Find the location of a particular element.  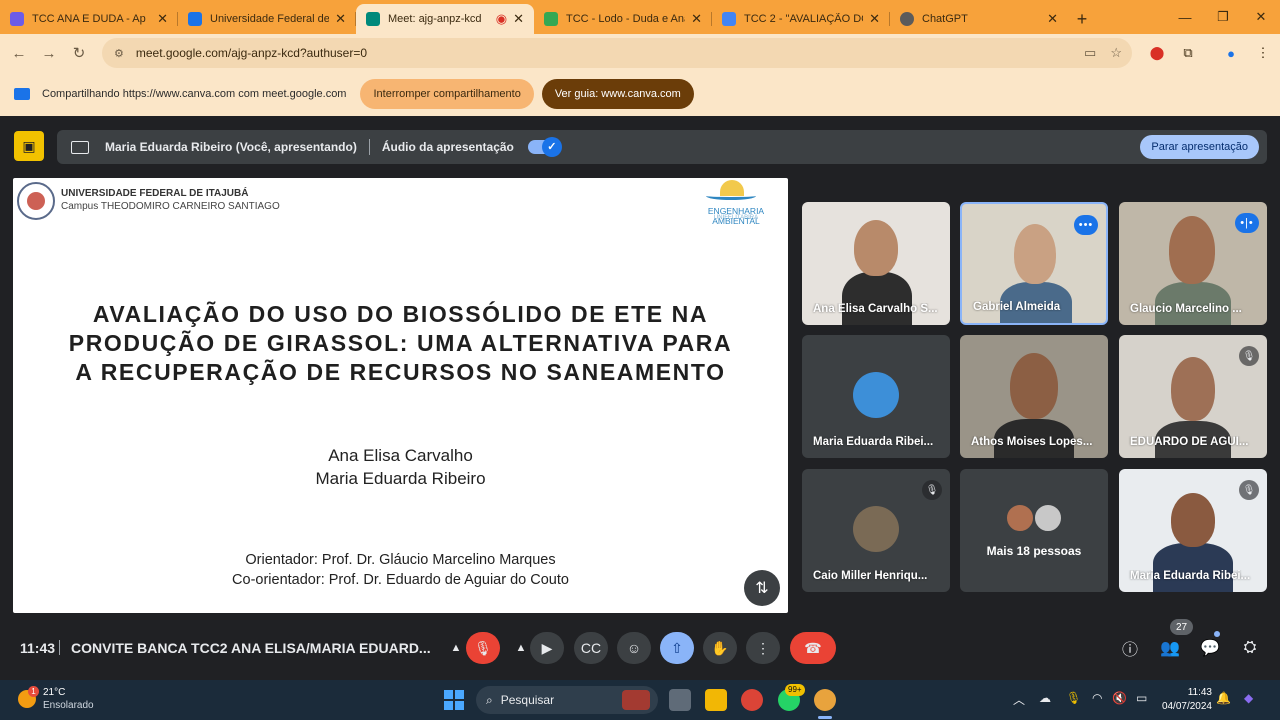

reload-icon: ↻ is located at coordinates (79, 53).